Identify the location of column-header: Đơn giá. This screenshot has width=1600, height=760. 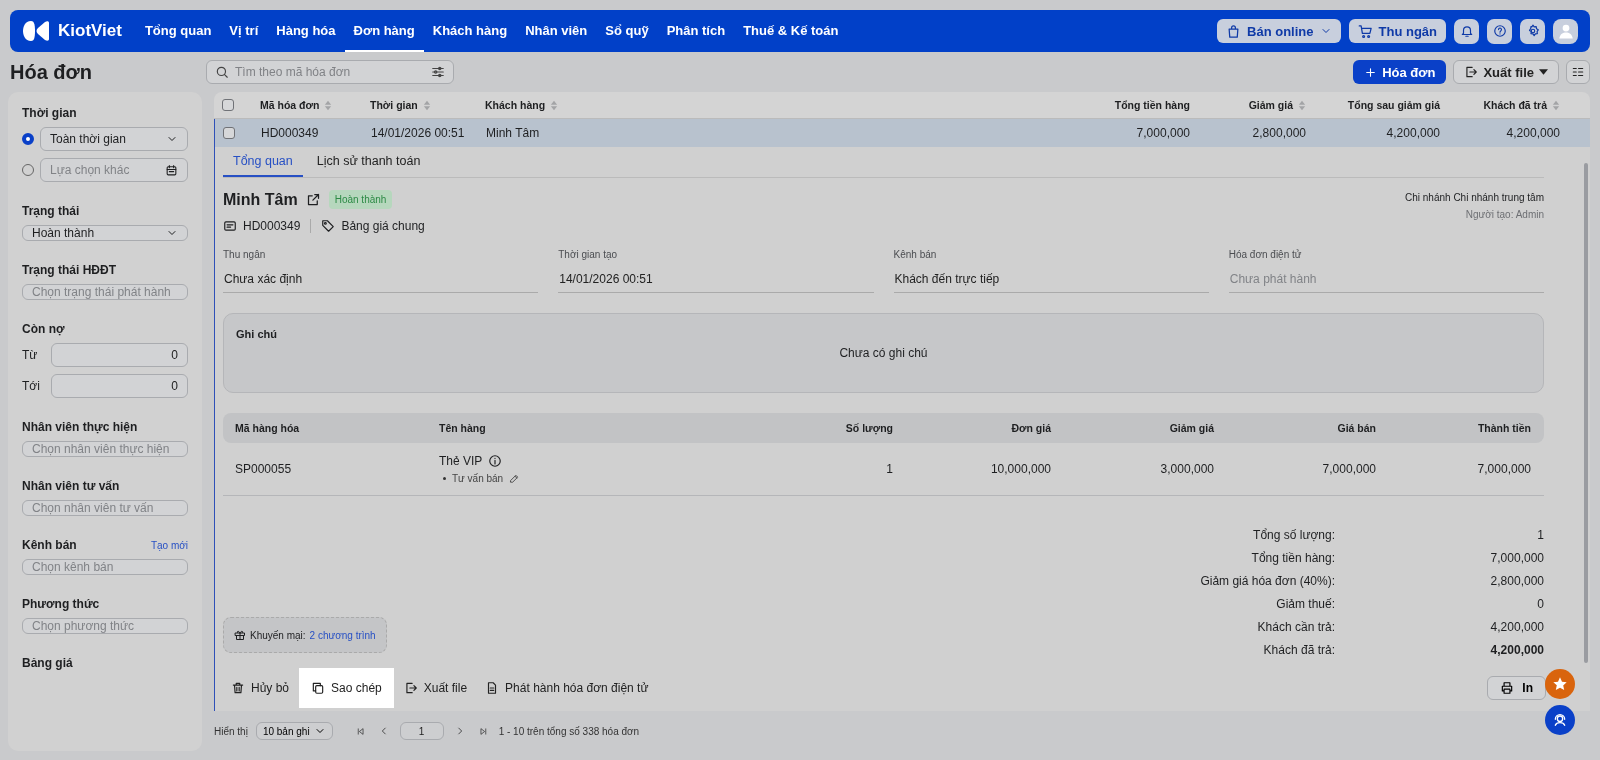
(1030, 428).